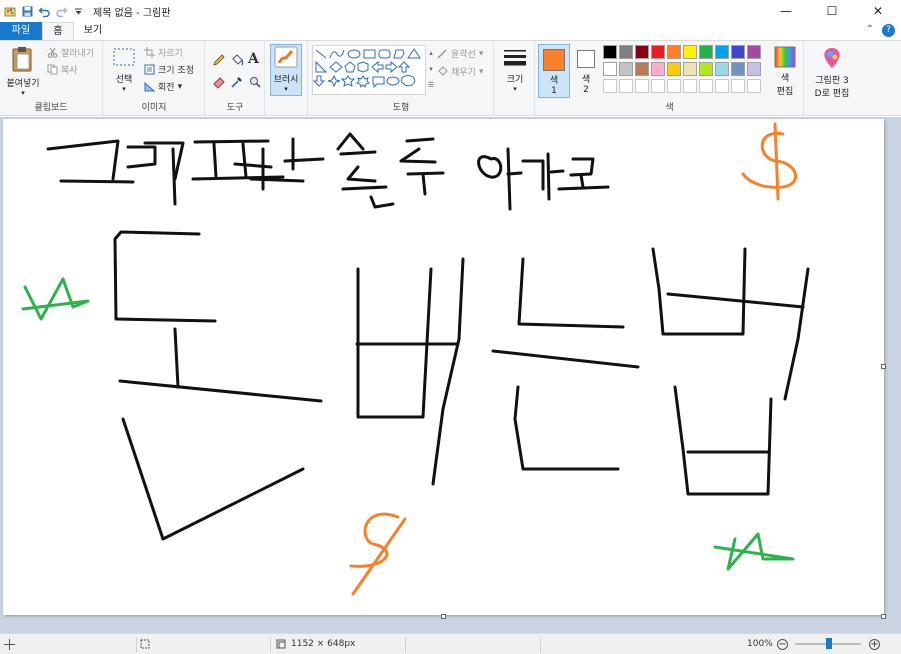 This screenshot has height=654, width=901. I want to click on shapes-gallery, so click(369, 70).